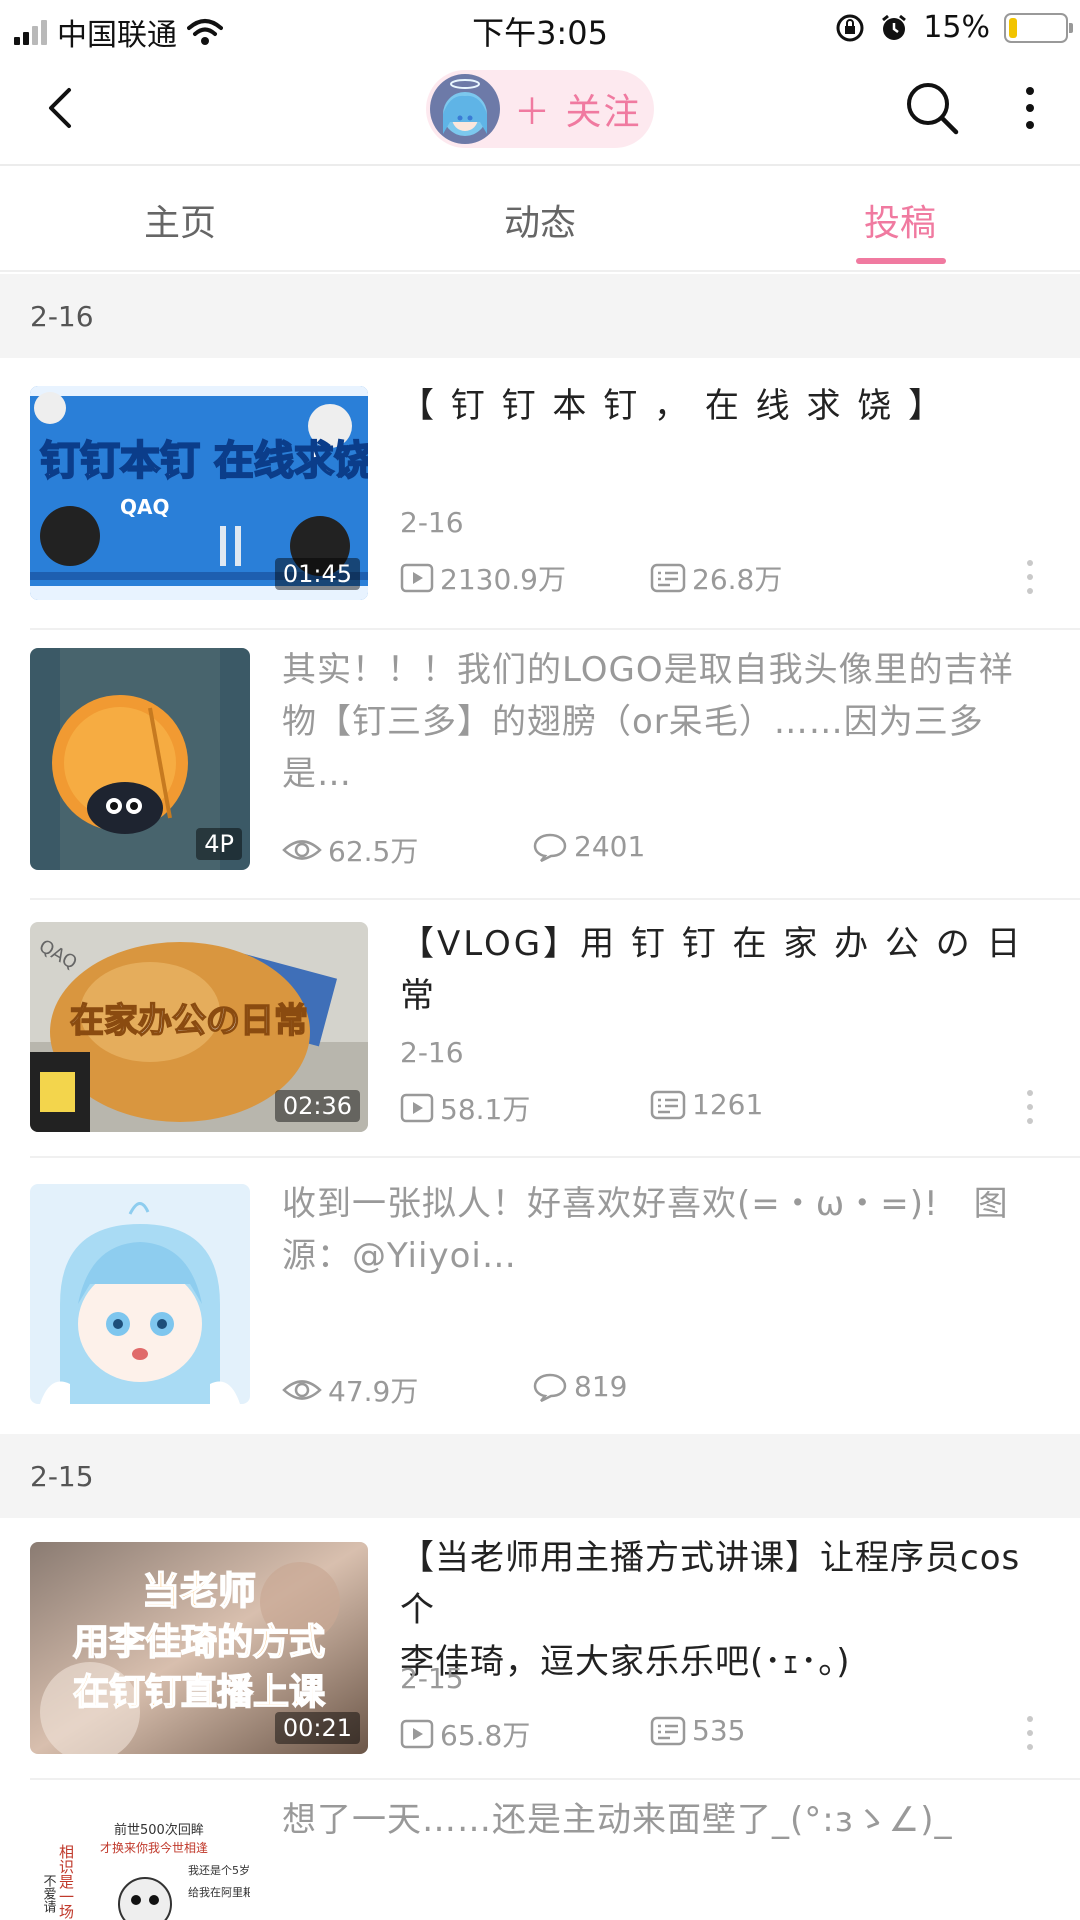  I want to click on play-count: 2130.9万, so click(483, 578).